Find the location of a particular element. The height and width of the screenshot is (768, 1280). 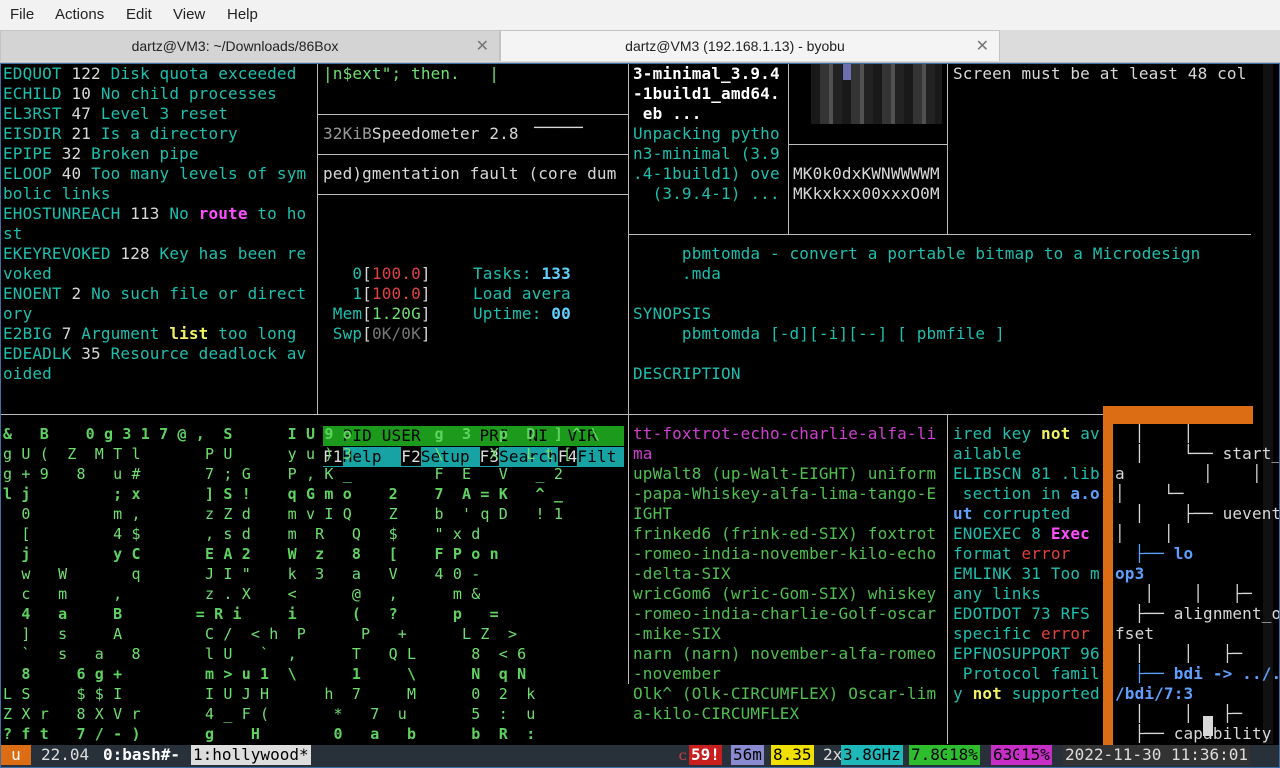

scrollbar is located at coordinates (1268, 404).